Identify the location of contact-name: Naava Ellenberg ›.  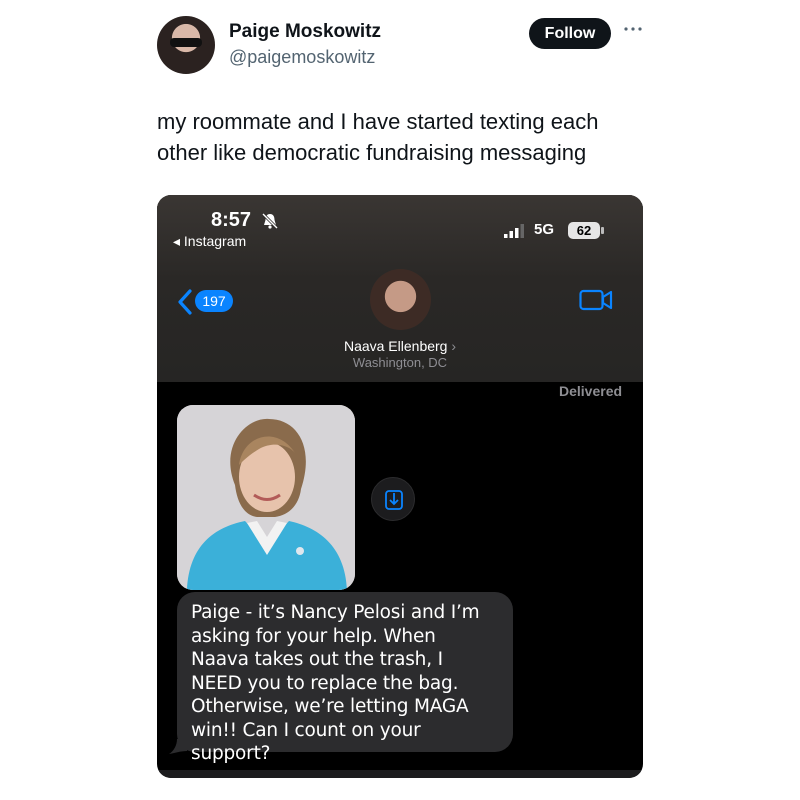
(400, 346).